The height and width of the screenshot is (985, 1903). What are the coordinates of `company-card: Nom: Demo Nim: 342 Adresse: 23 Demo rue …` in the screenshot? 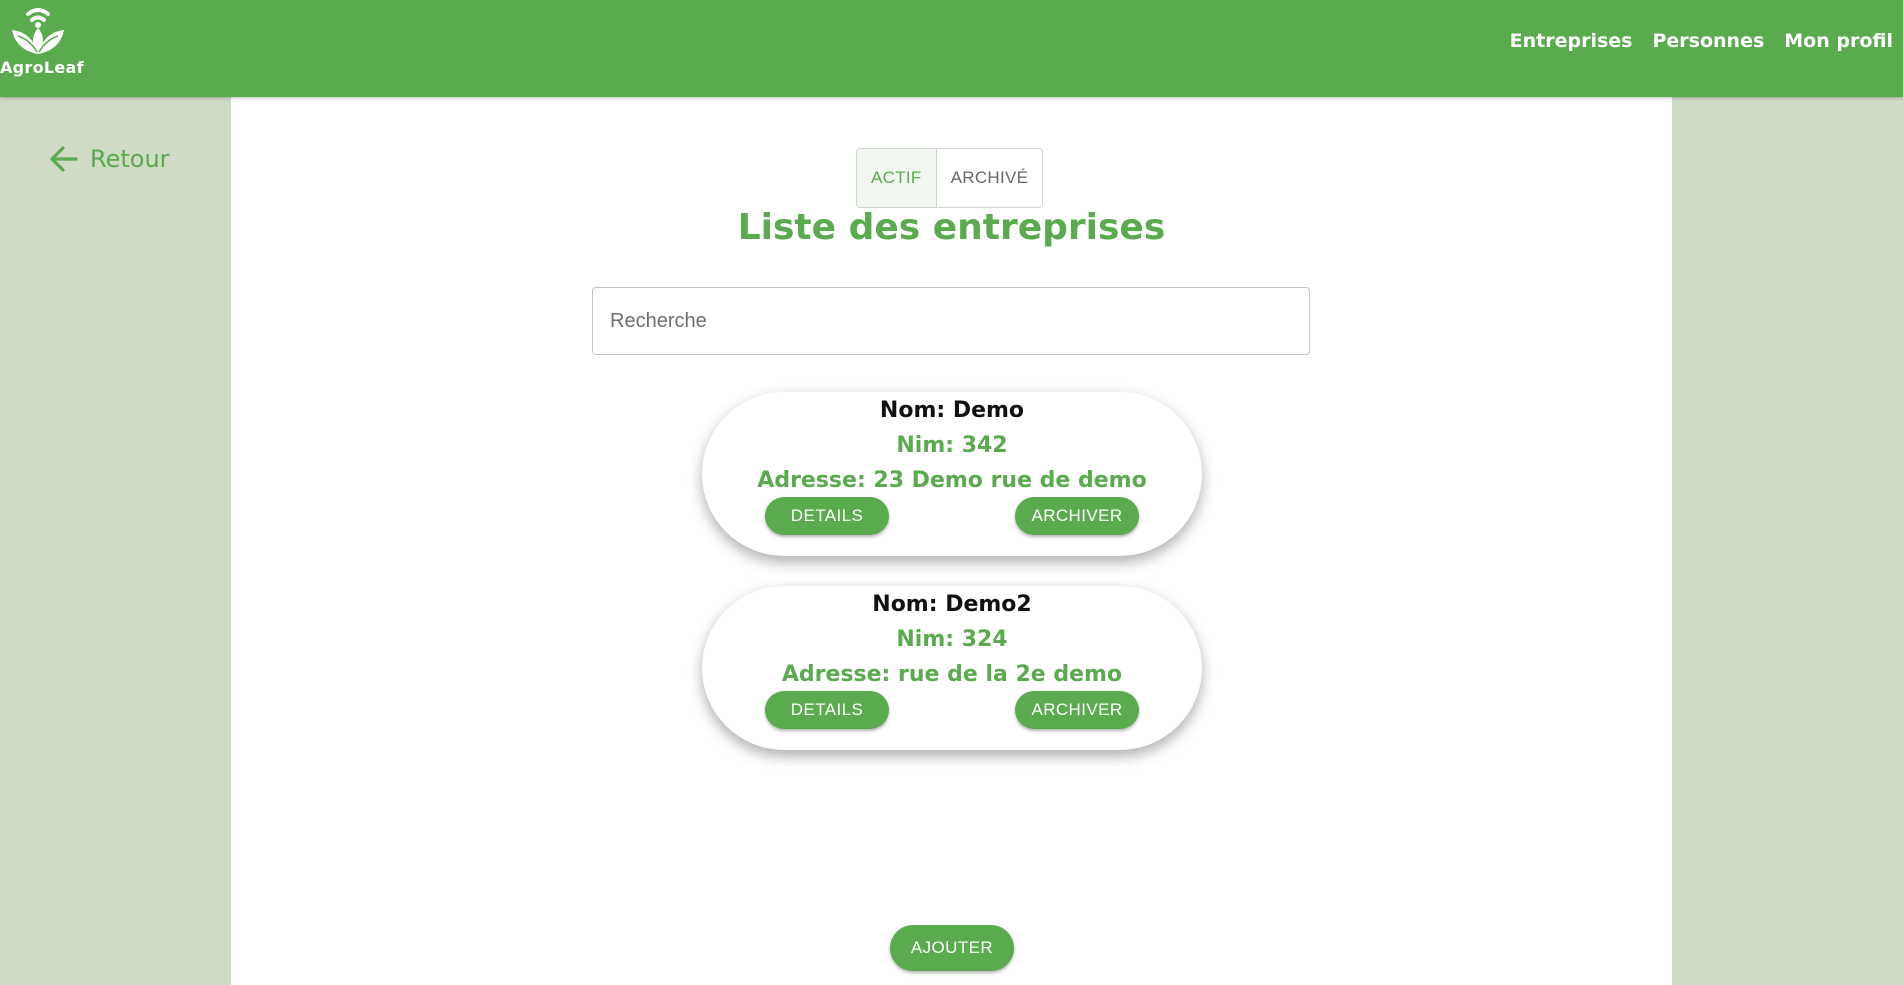 It's located at (952, 474).